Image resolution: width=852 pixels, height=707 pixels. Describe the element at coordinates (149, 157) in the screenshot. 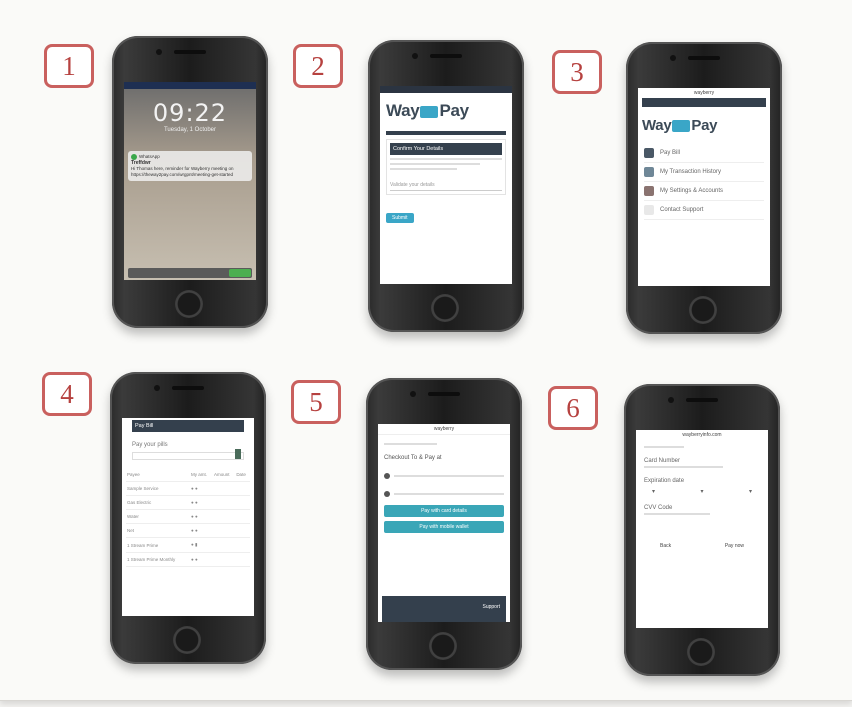

I see `notification-app: WhatsApp` at that location.